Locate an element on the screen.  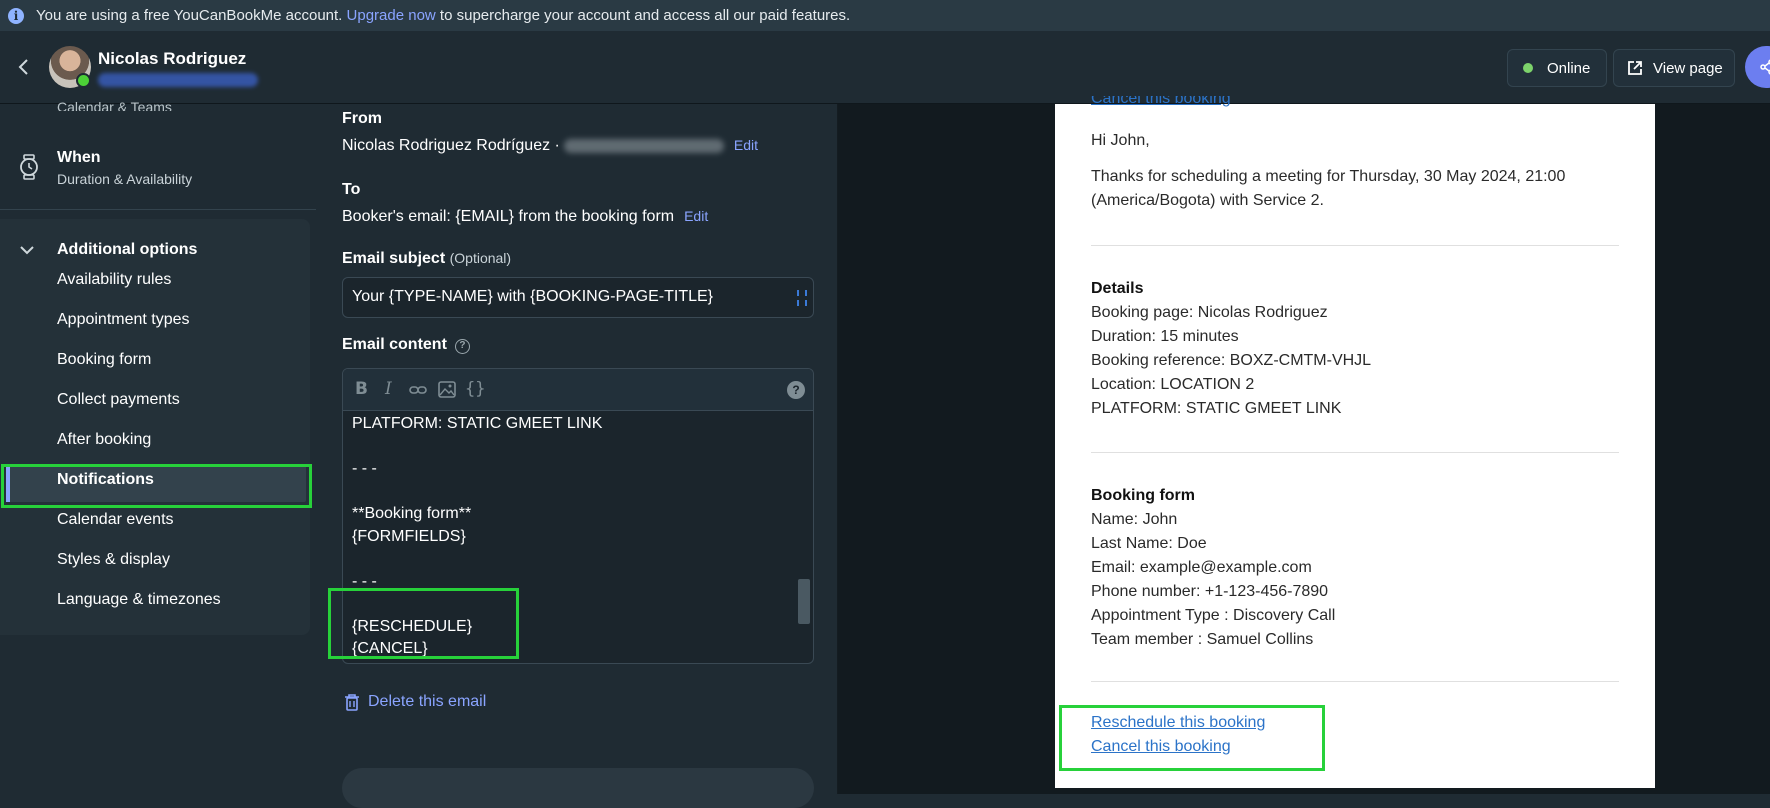
question-icon: ? is located at coordinates (462, 346).